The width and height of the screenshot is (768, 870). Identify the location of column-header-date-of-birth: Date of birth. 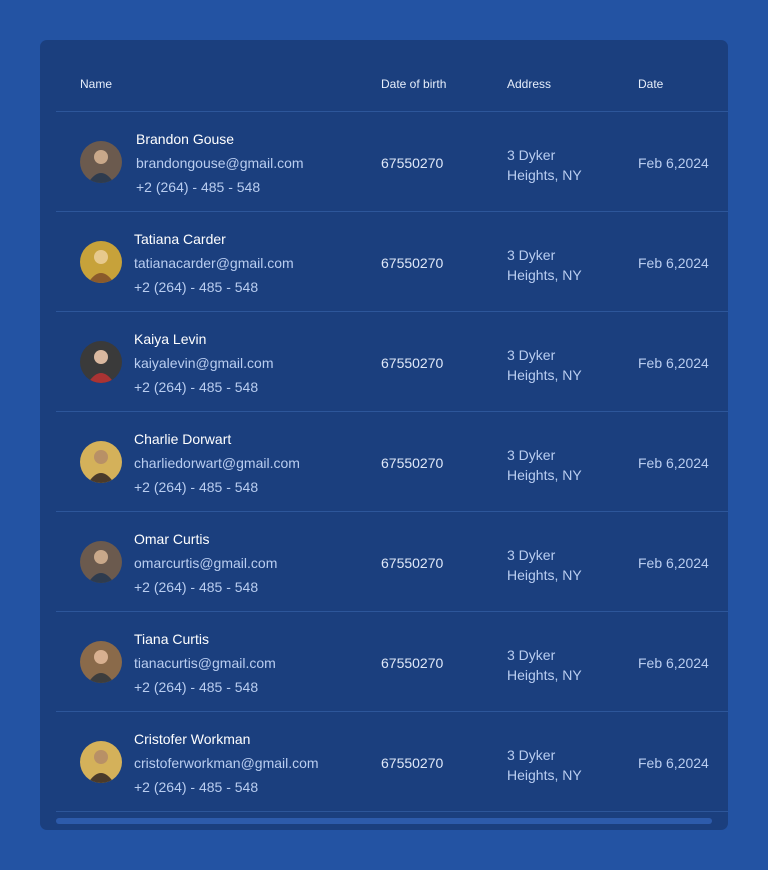
(413, 84).